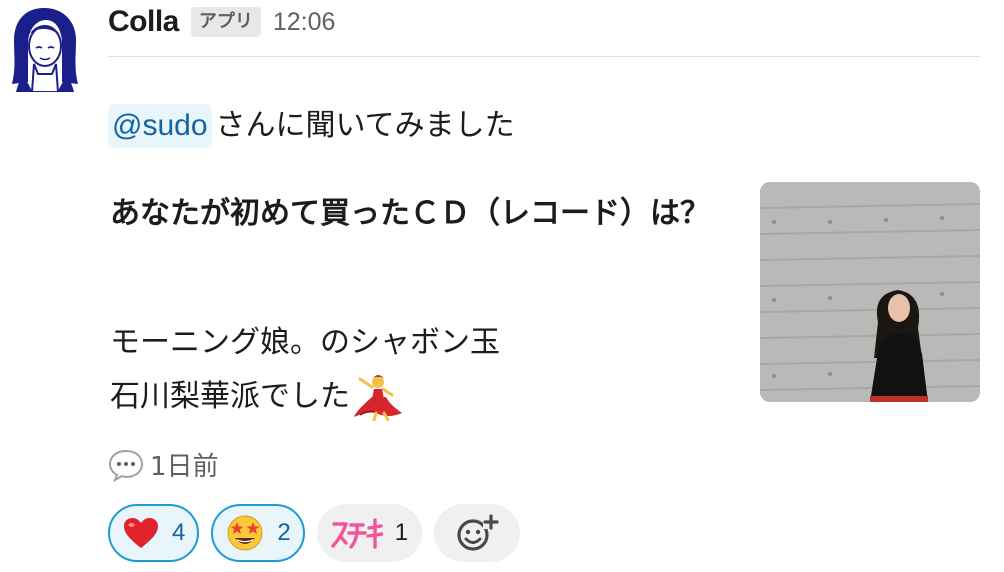 This screenshot has width=1004, height=572. I want to click on intro-text: さんに聞いてみました, so click(365, 125).